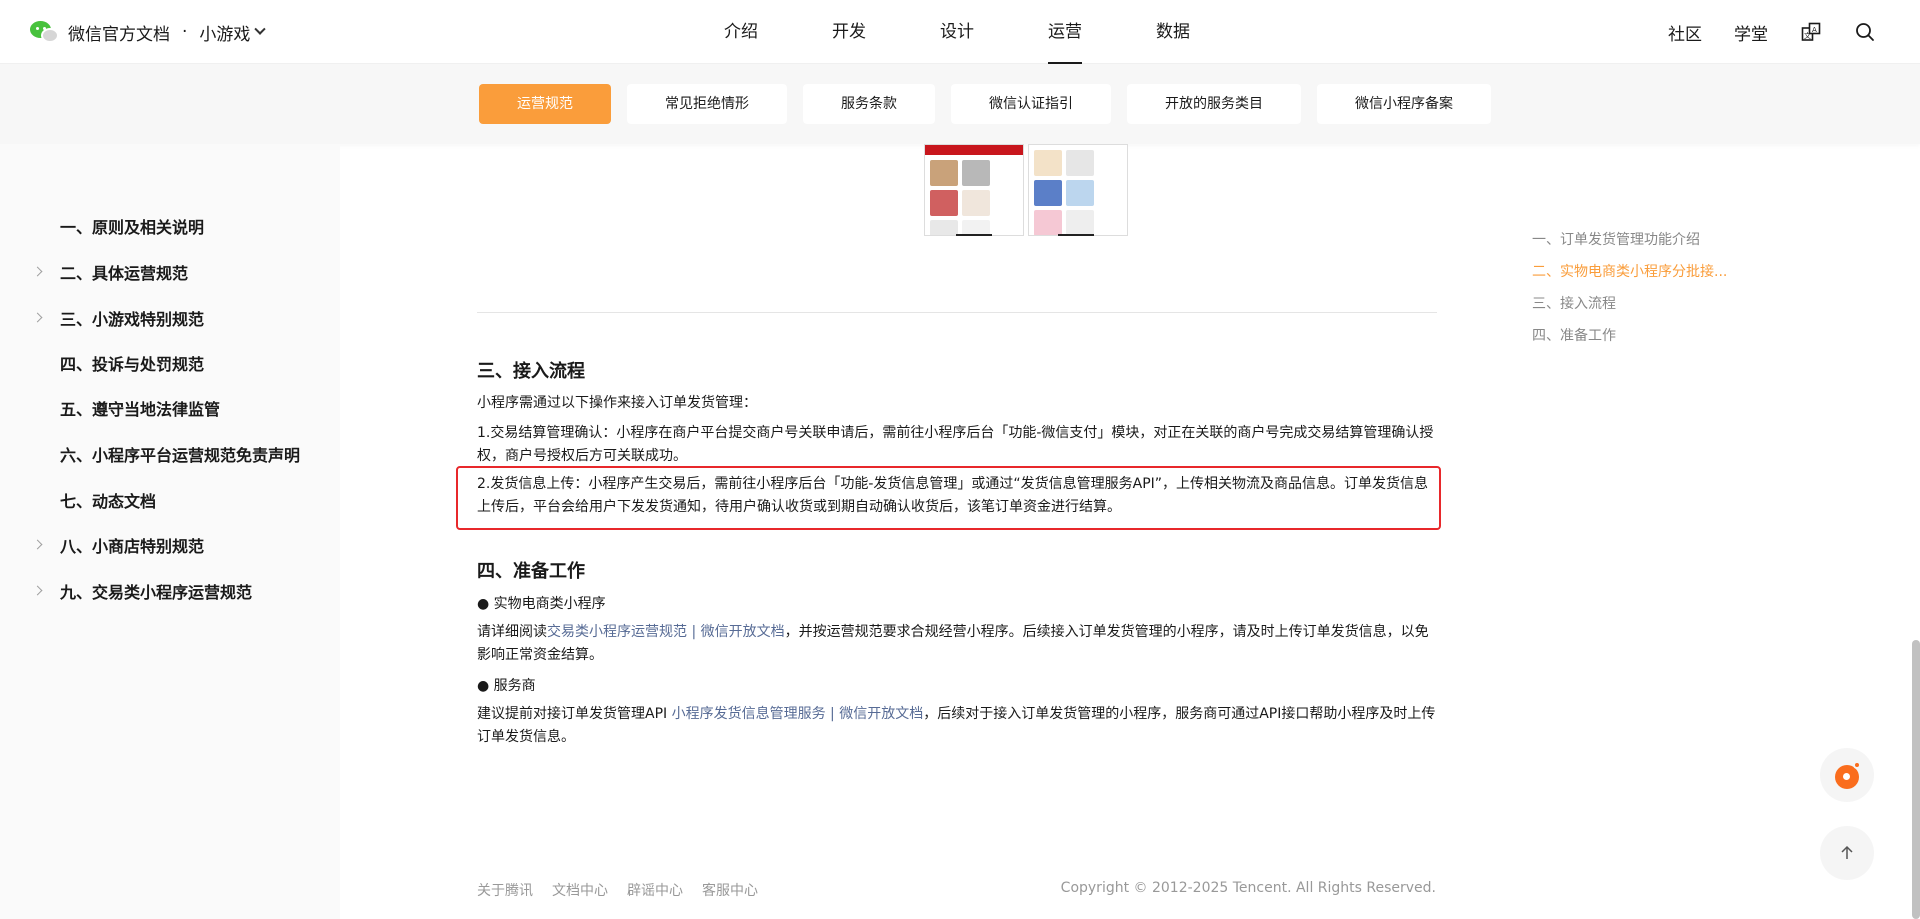 The width and height of the screenshot is (1920, 919). I want to click on sidebar-item-label: 六、小程序平台运营规范免责声明, so click(180, 455).